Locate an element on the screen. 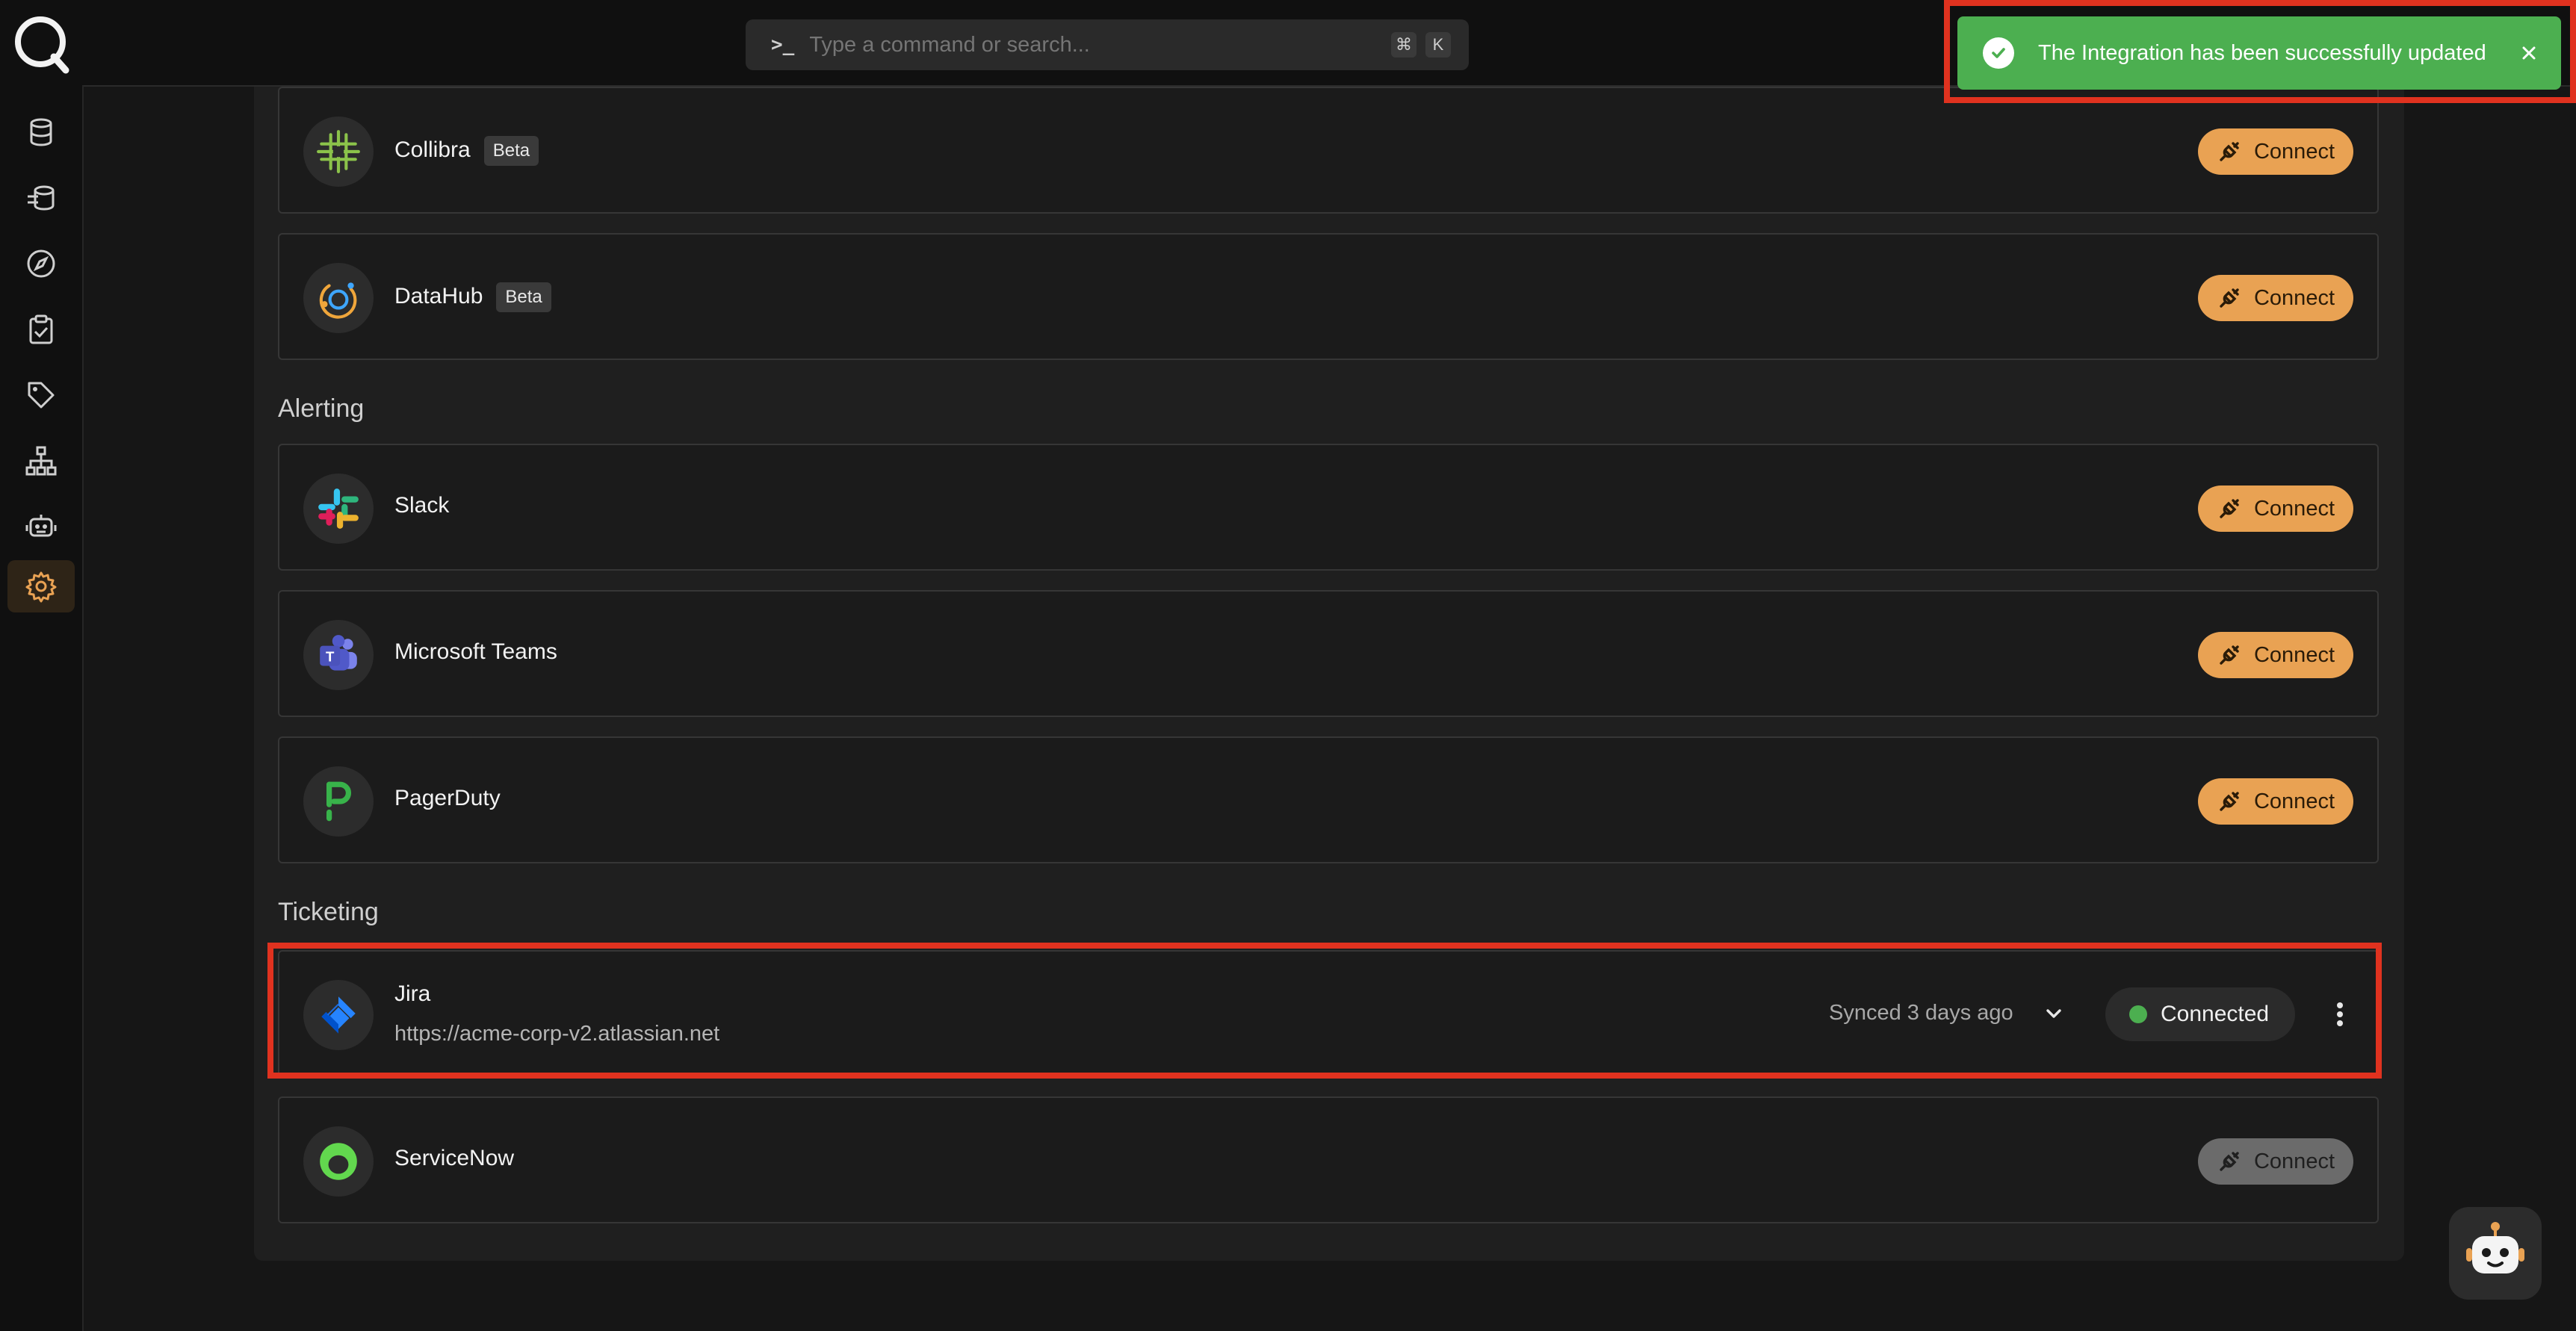  sidebar-item-explore is located at coordinates (41, 264).